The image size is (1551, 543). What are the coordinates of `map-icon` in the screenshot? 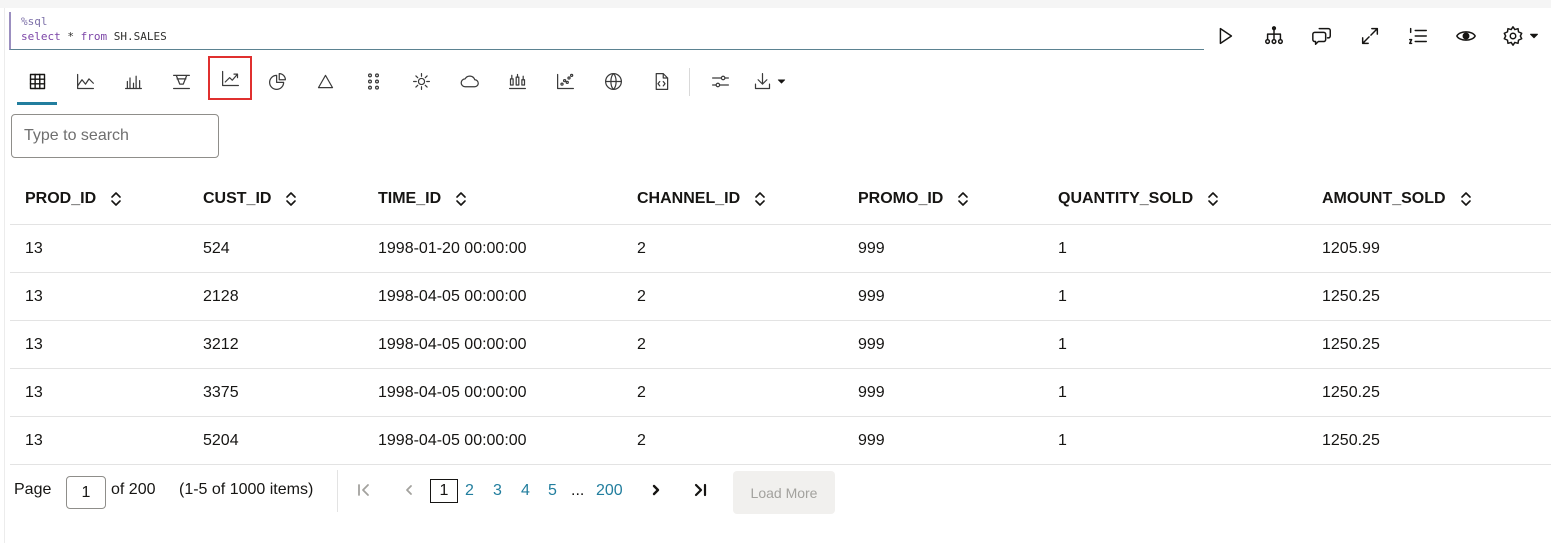 It's located at (613, 81).